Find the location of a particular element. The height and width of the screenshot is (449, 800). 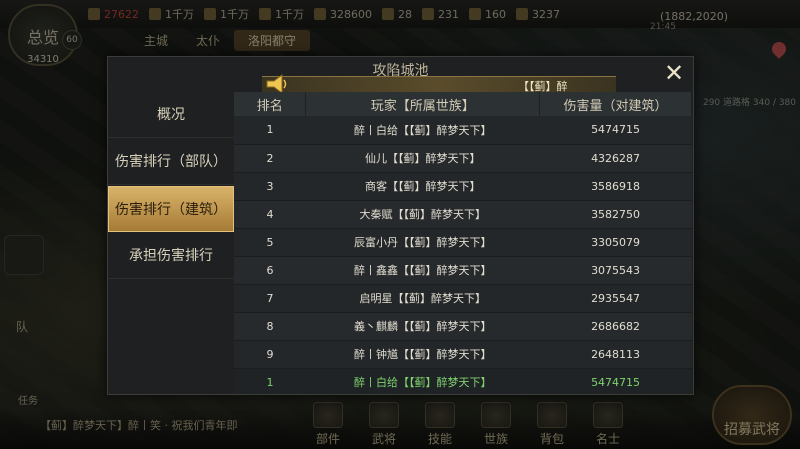

table-row: 3 商客【【蓟】醉梦天下】 3586918 is located at coordinates (463, 186).